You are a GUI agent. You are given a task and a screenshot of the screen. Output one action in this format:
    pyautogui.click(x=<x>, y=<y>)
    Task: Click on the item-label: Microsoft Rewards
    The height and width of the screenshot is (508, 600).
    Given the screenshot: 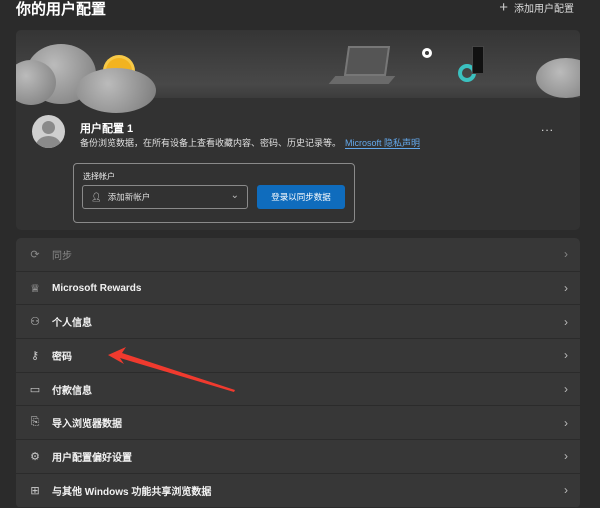 What is the action you would take?
    pyautogui.click(x=97, y=288)
    